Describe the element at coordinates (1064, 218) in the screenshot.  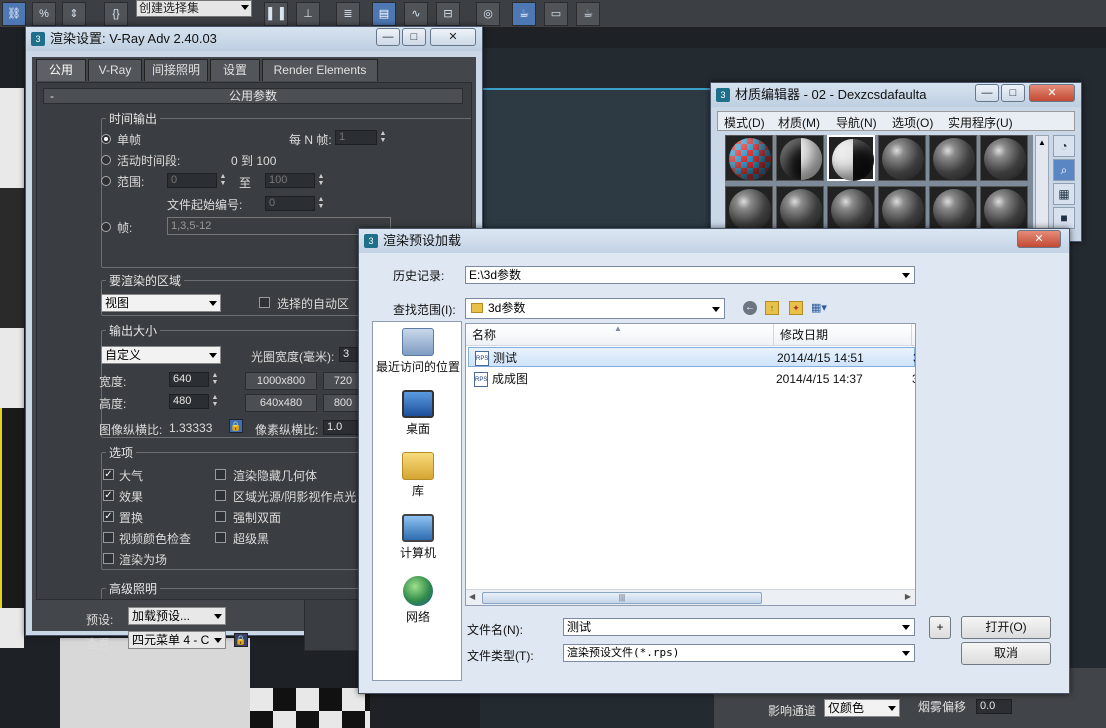
I see `sample-uv-icon: ■` at that location.